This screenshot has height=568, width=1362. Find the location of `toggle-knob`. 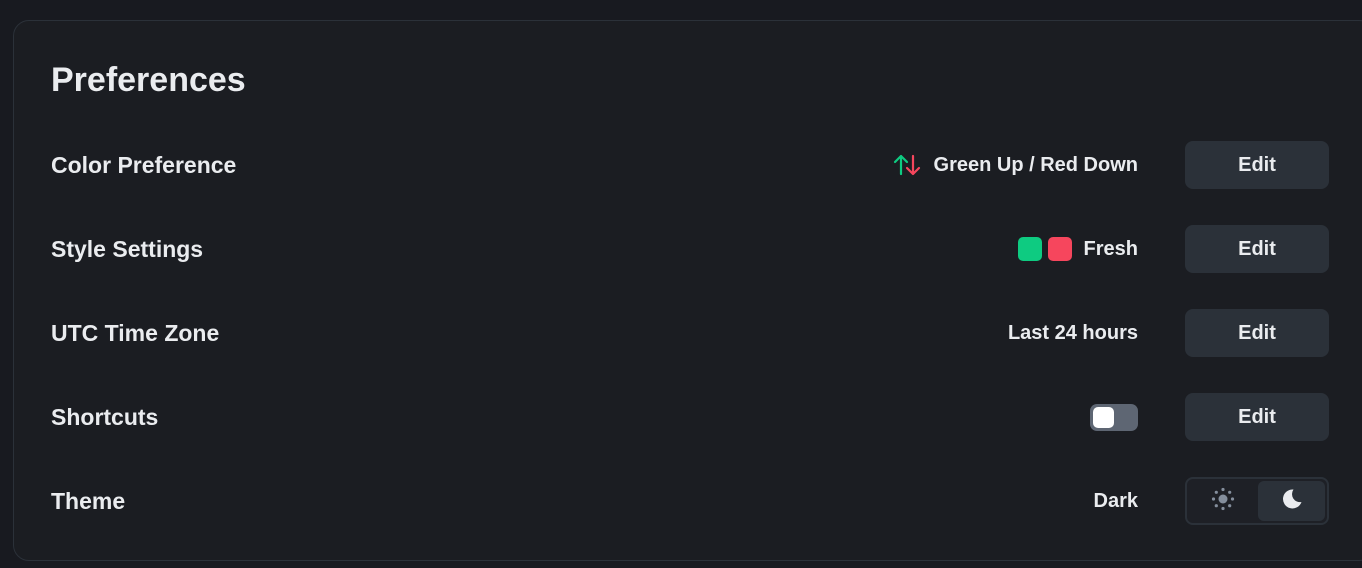

toggle-knob is located at coordinates (1103, 417).